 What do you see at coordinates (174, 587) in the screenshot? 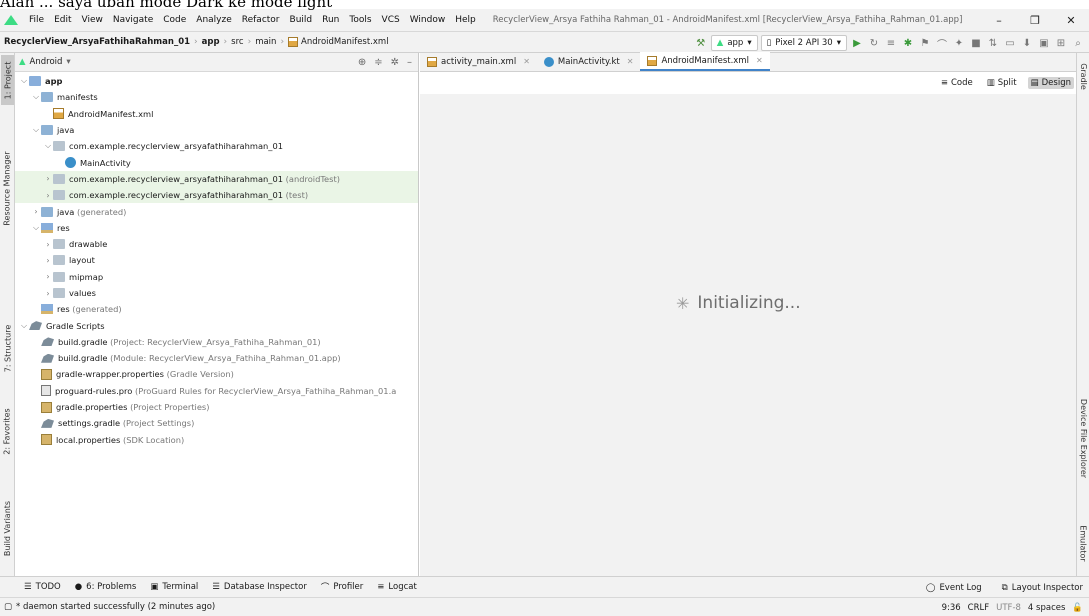
I see `tool-terminal: ▣ Terminal` at bounding box center [174, 587].